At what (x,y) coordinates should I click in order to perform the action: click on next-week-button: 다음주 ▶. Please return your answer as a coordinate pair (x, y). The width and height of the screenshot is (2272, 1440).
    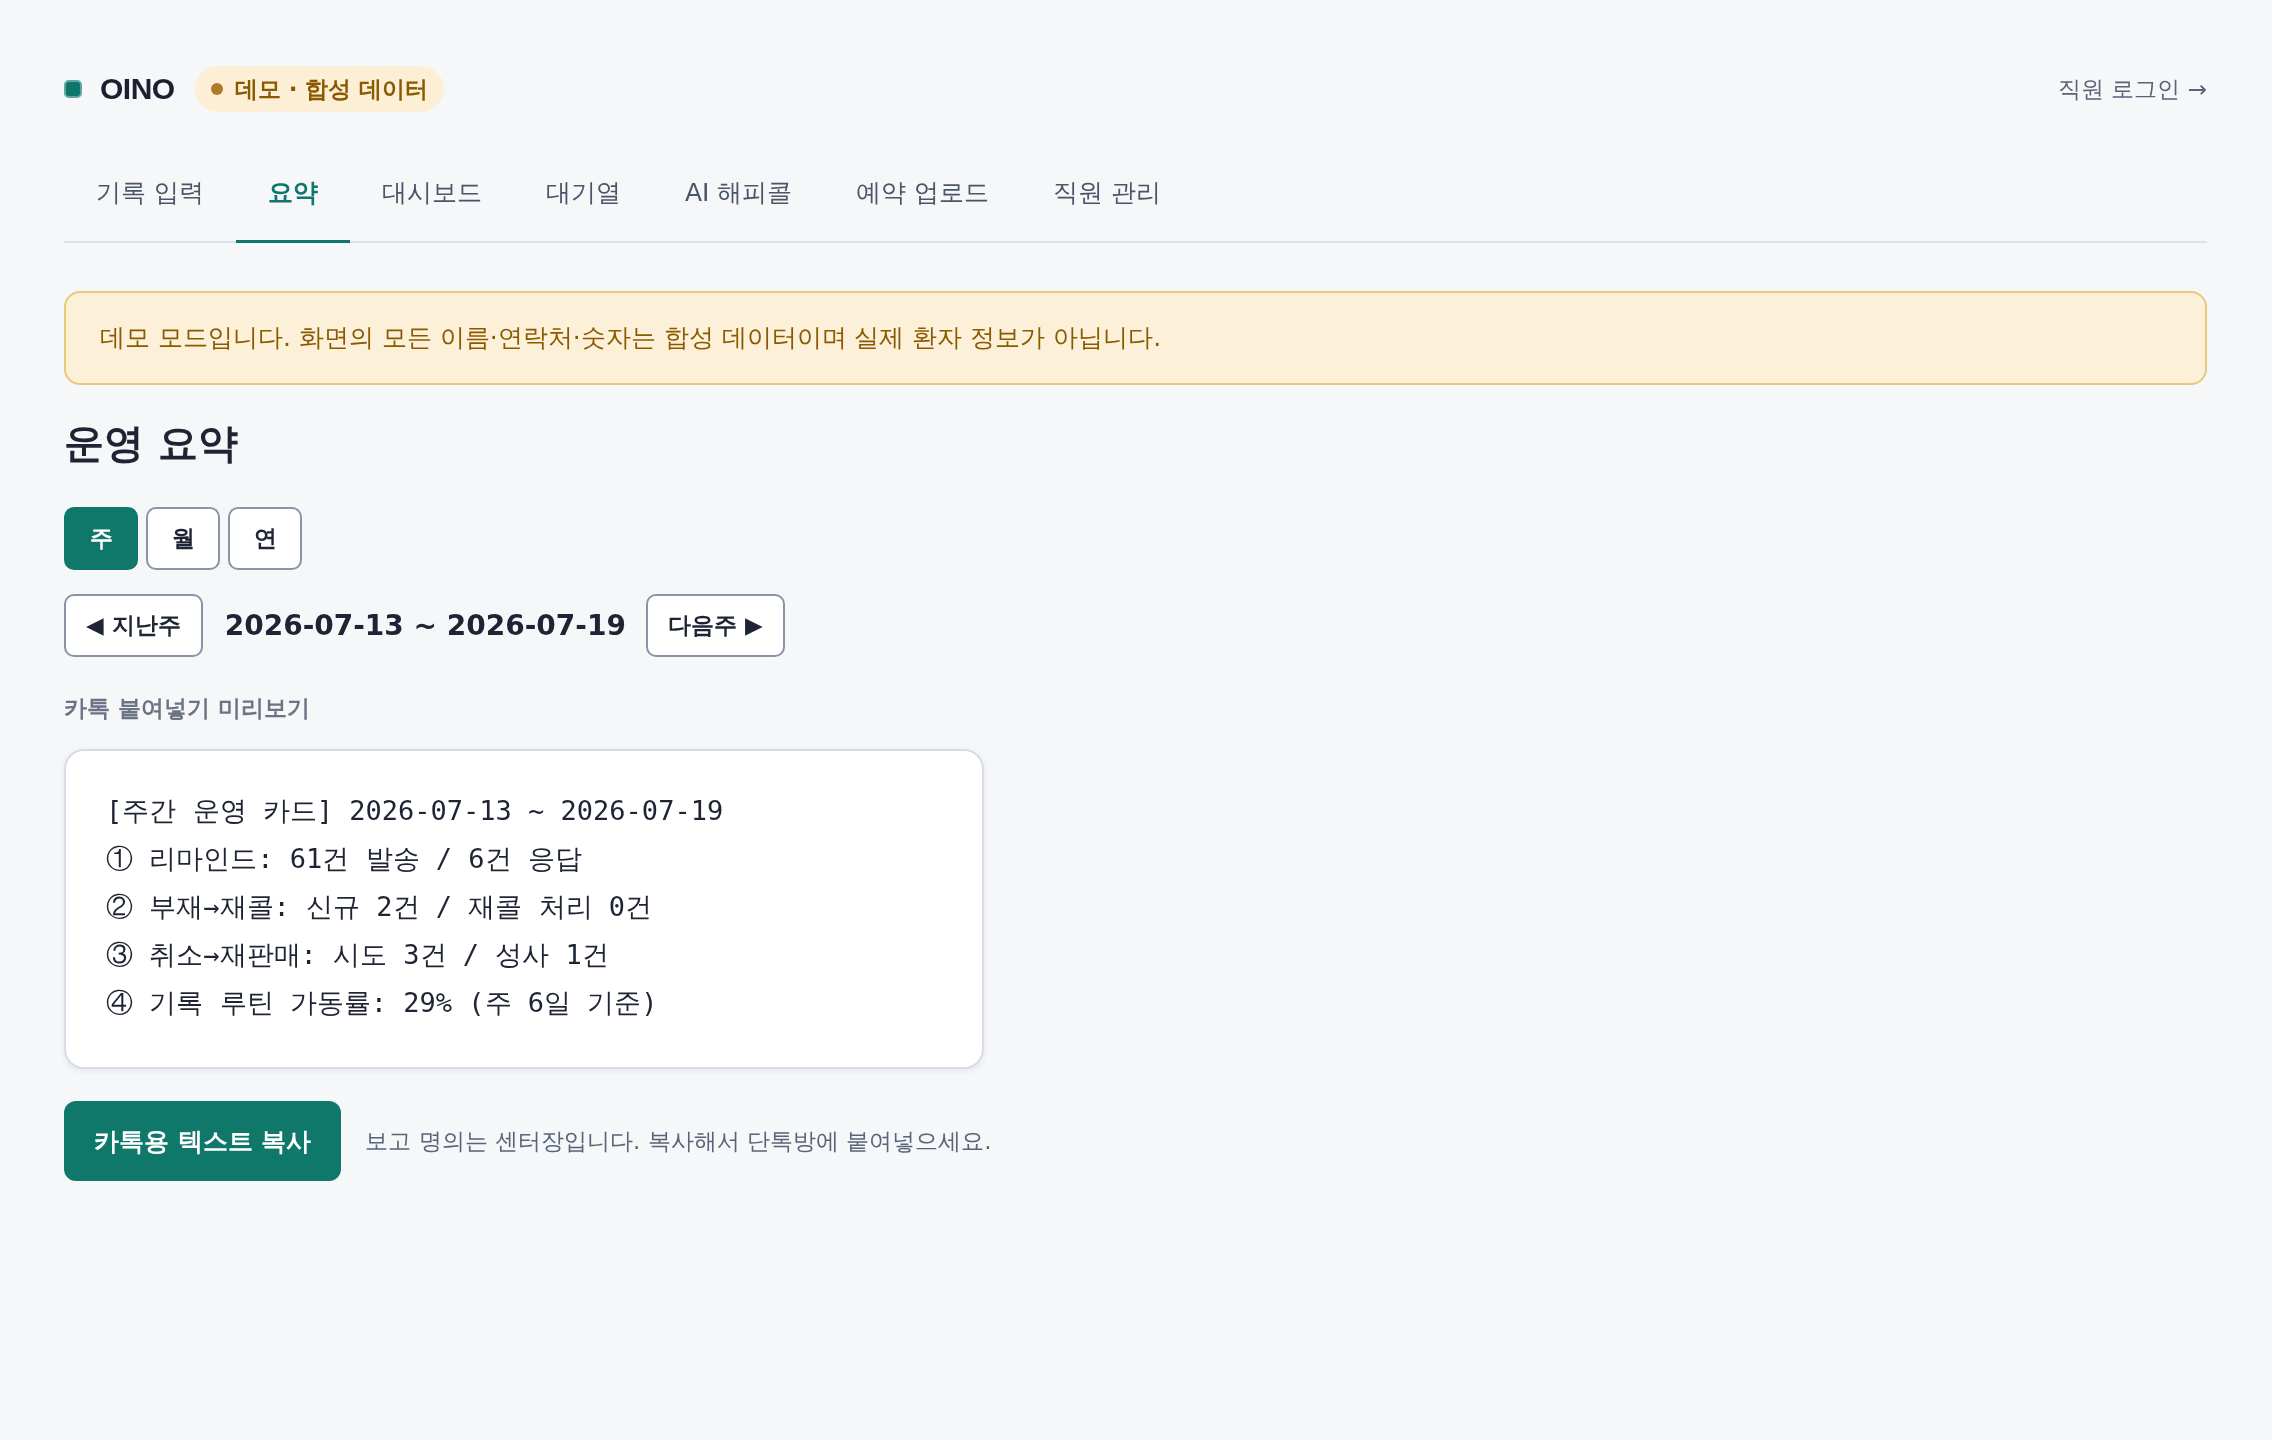
    Looking at the image, I should click on (715, 625).